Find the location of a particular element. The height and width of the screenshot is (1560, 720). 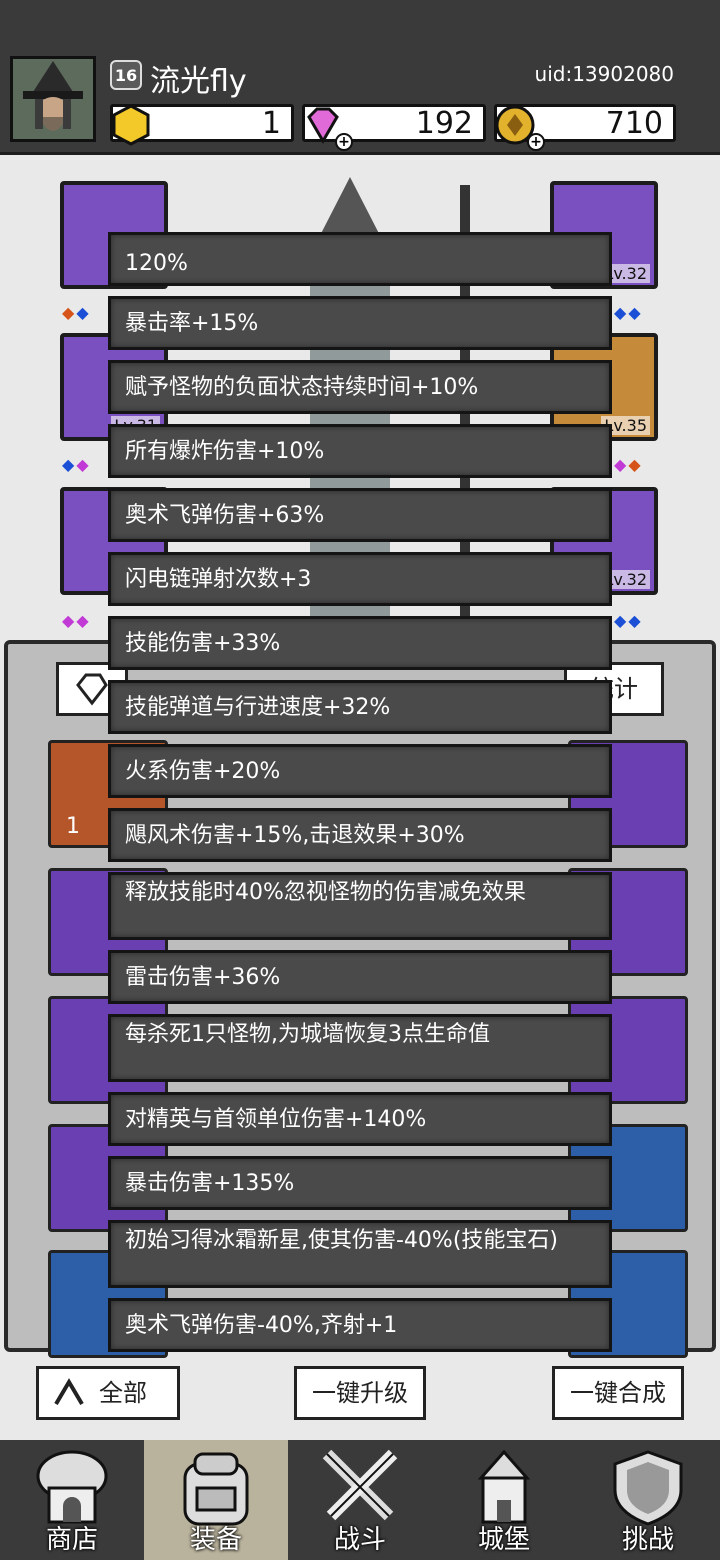

stat-text: 初始习得冰霜新星,使其伤害-40%(技能宝石) is located at coordinates (341, 1240).